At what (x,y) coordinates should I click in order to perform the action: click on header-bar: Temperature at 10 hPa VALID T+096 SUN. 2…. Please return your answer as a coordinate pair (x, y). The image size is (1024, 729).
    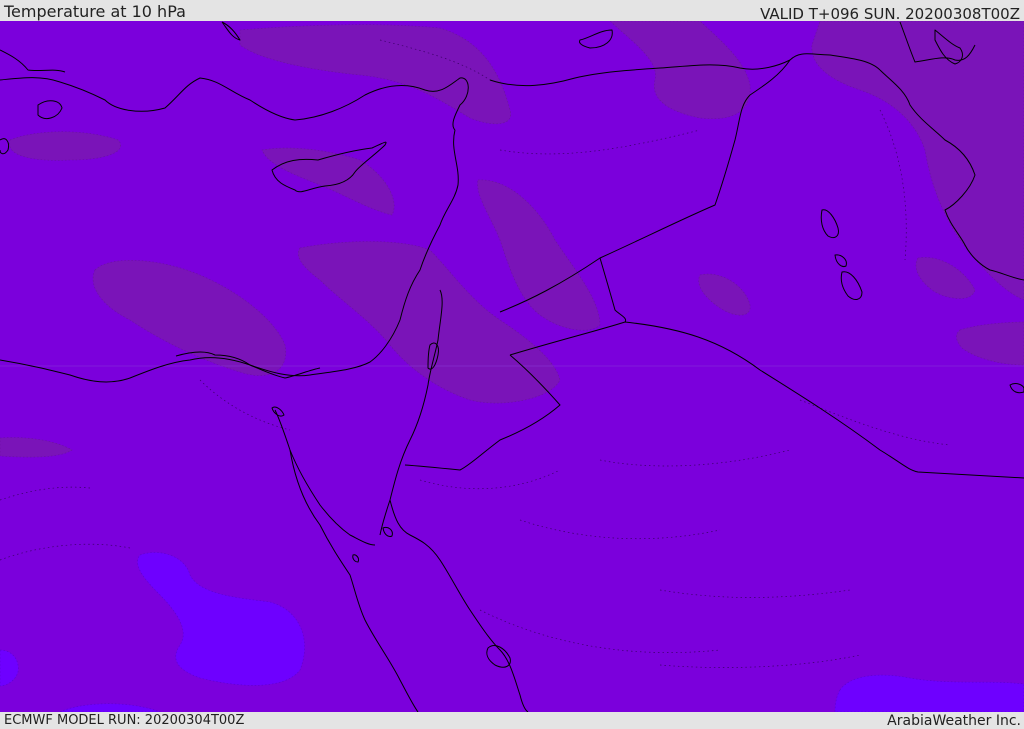
    Looking at the image, I should click on (512, 11).